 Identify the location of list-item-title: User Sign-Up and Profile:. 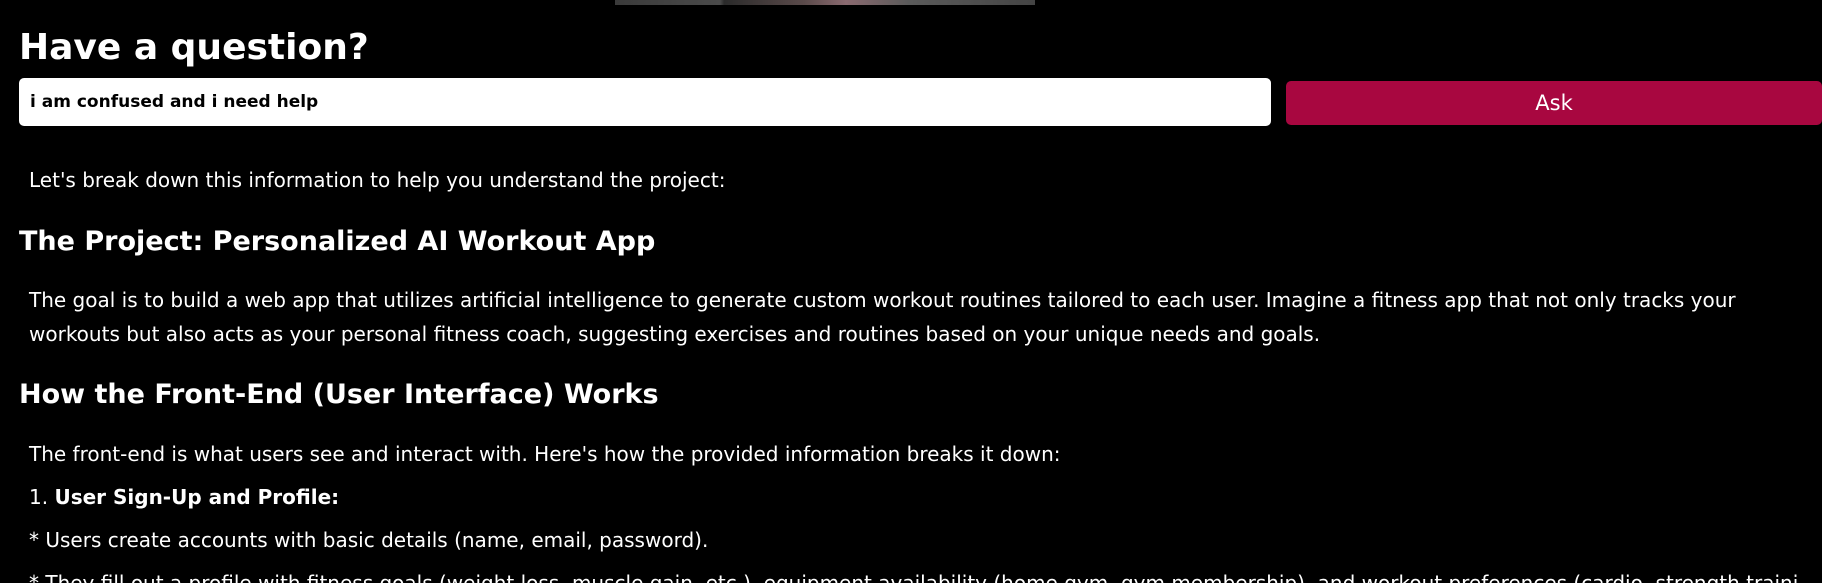
(197, 497).